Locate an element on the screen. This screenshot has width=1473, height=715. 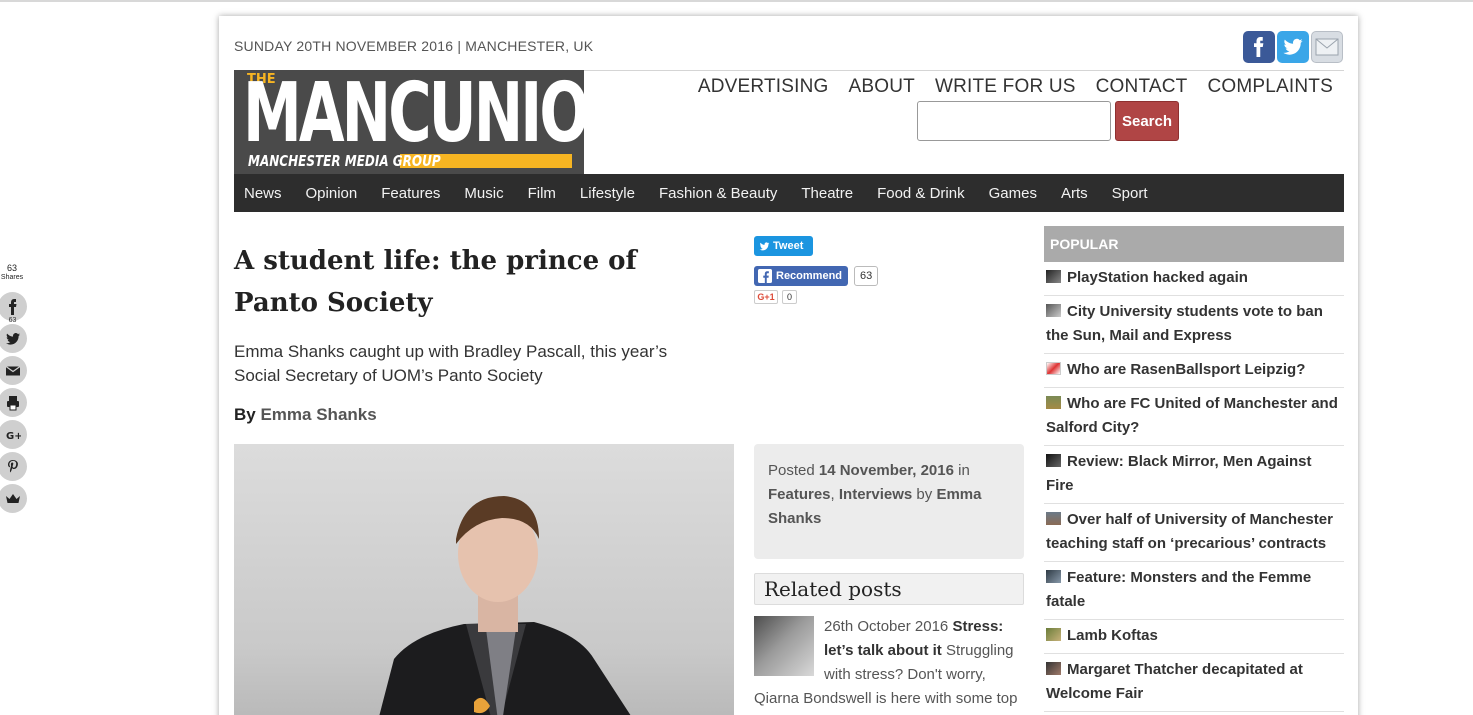
header-facebook-link is located at coordinates (1259, 47).